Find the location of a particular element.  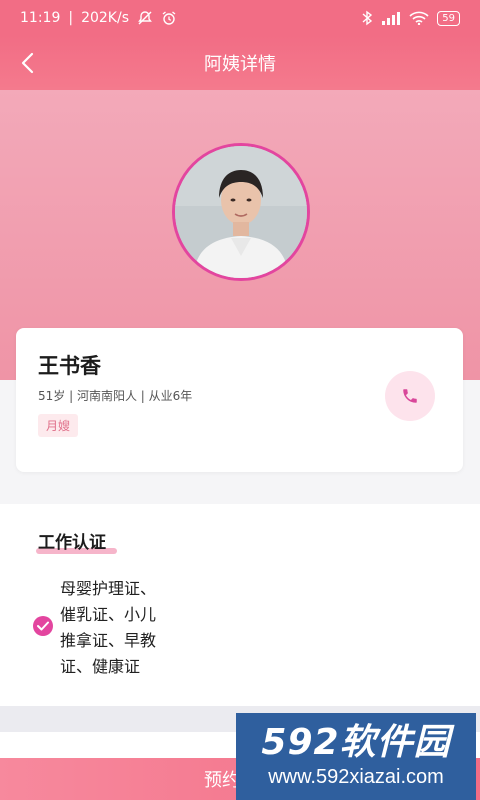

watermark-logo: 592软件园 www.592xiazai.com is located at coordinates (356, 756).